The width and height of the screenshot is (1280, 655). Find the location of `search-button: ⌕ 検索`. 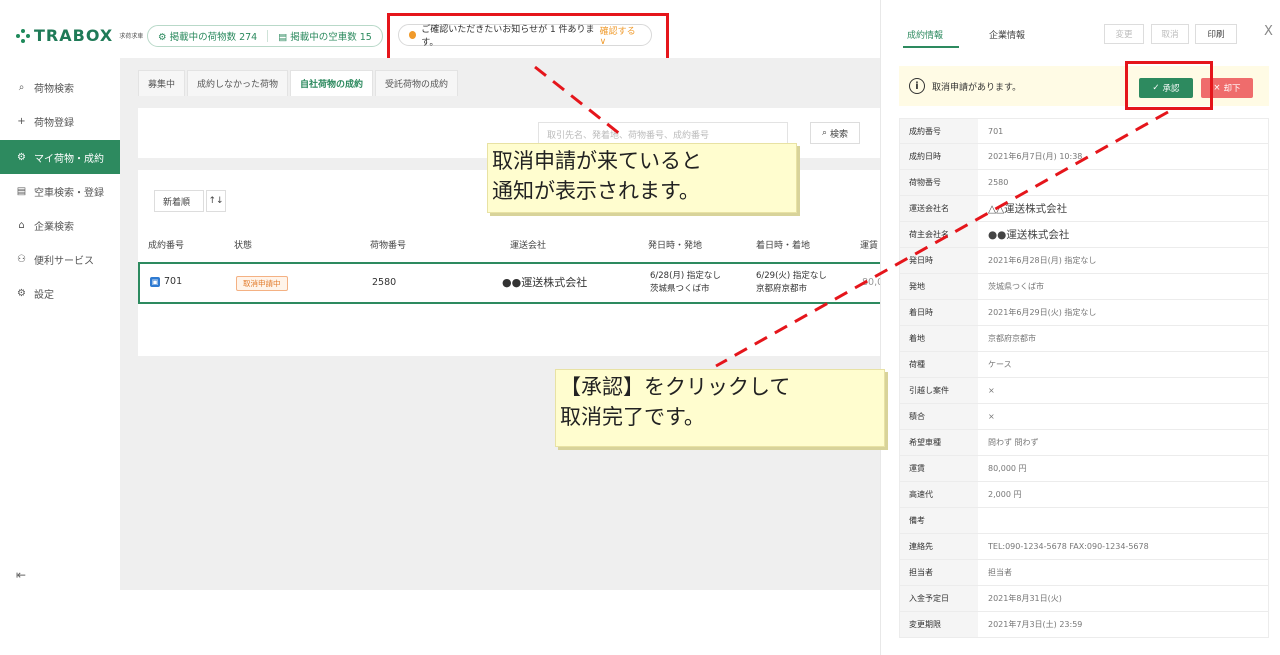

search-button: ⌕ 検索 is located at coordinates (835, 133).